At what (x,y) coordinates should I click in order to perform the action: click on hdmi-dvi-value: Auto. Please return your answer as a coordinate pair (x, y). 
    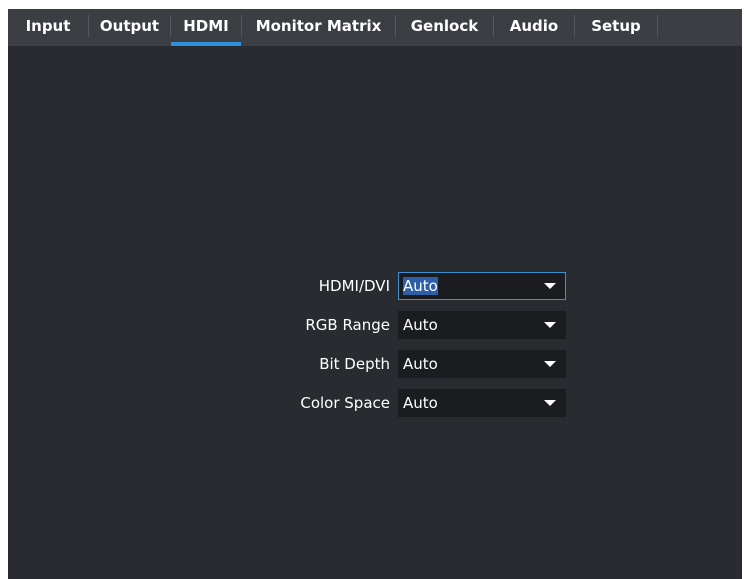
    Looking at the image, I should click on (420, 286).